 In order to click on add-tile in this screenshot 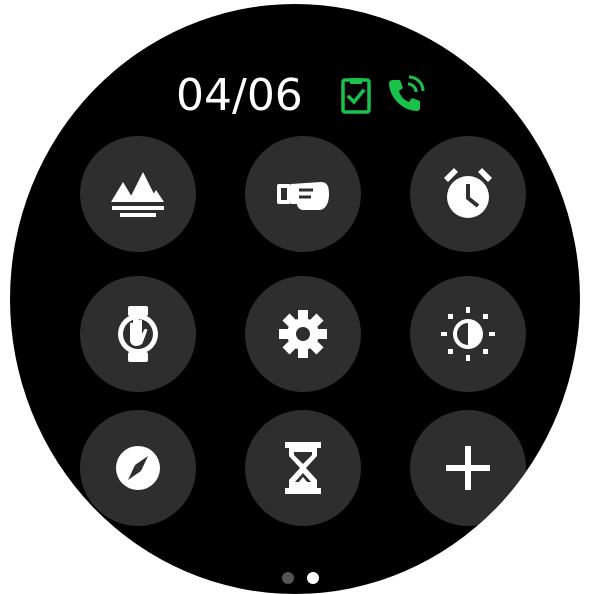, I will do `click(468, 468)`.